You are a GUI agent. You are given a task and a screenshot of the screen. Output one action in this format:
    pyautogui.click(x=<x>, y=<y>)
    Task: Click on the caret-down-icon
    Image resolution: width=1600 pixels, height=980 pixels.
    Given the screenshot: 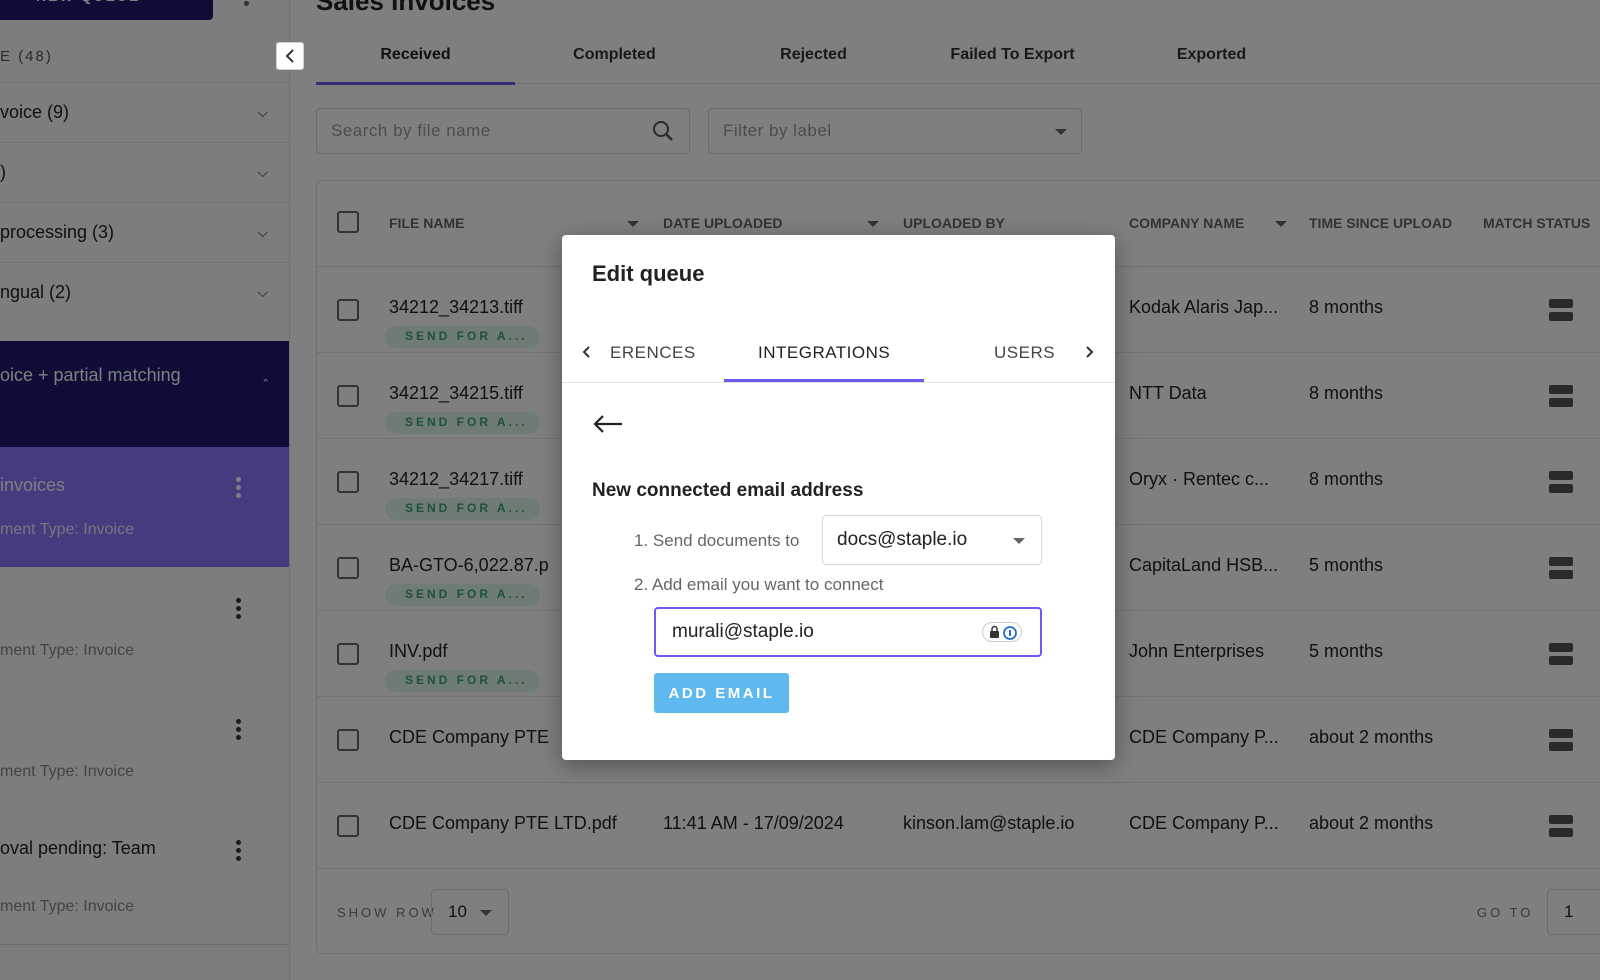 What is the action you would take?
    pyautogui.click(x=1019, y=541)
    